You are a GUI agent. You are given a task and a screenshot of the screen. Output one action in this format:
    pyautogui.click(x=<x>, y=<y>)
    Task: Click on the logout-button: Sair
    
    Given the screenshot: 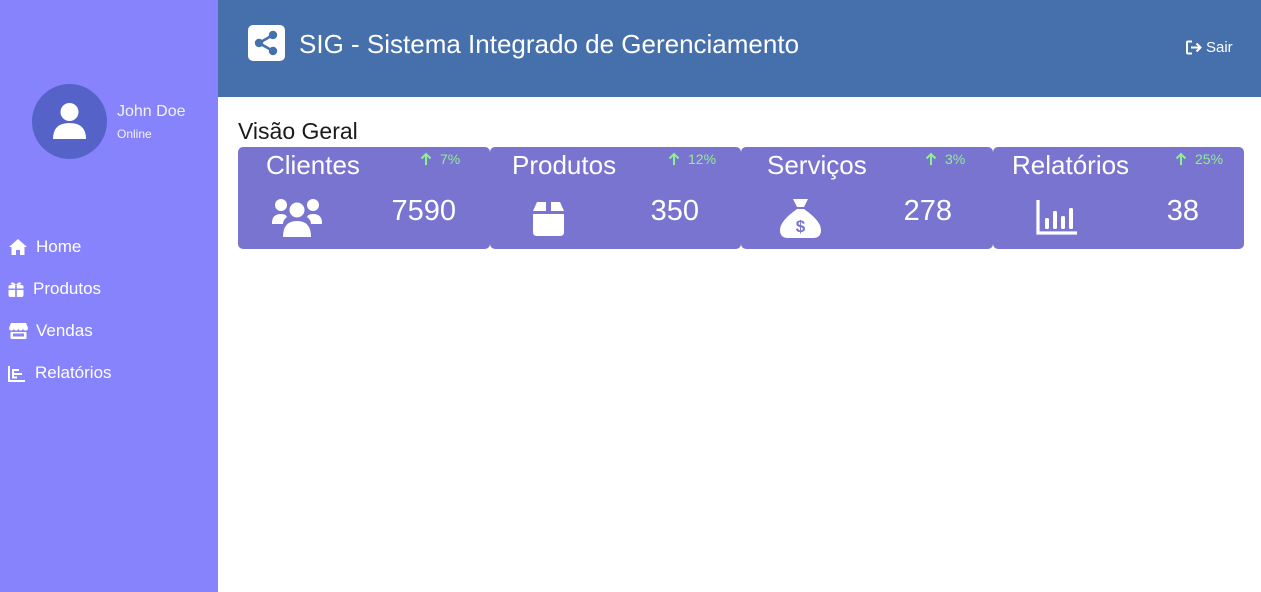 What is the action you would take?
    pyautogui.click(x=1209, y=47)
    